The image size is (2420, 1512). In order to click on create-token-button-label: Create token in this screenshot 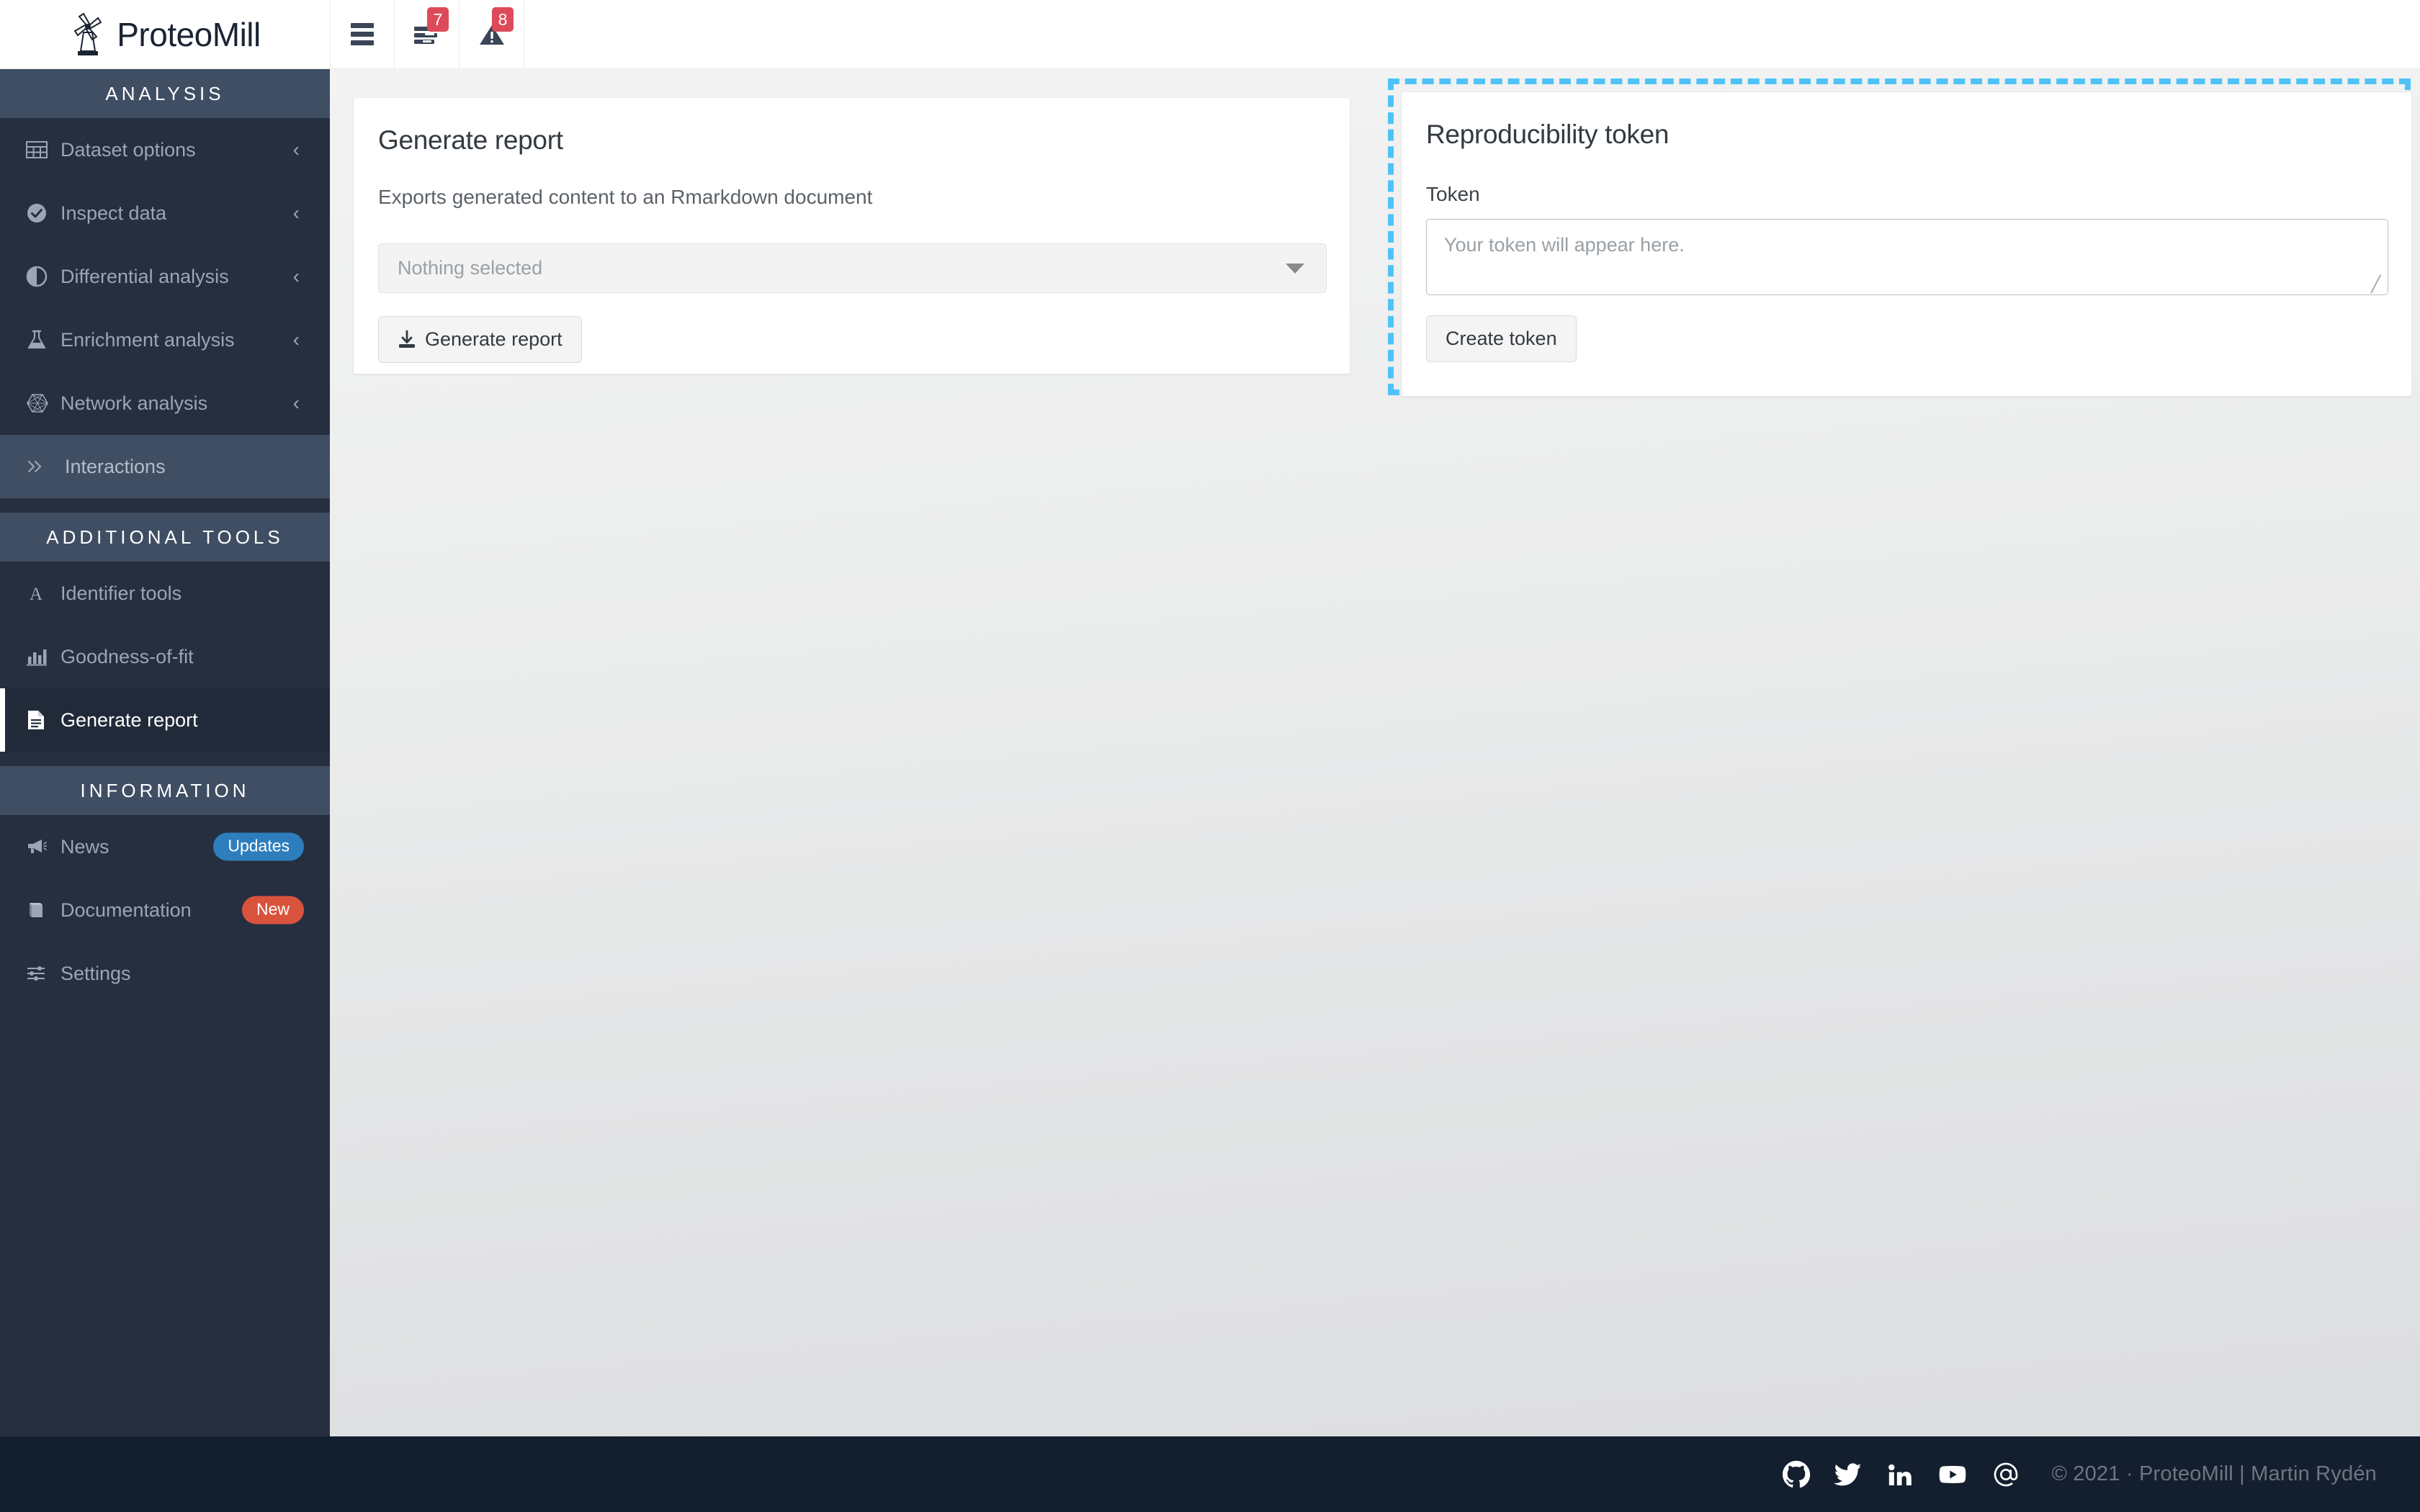, I will do `click(1502, 338)`.